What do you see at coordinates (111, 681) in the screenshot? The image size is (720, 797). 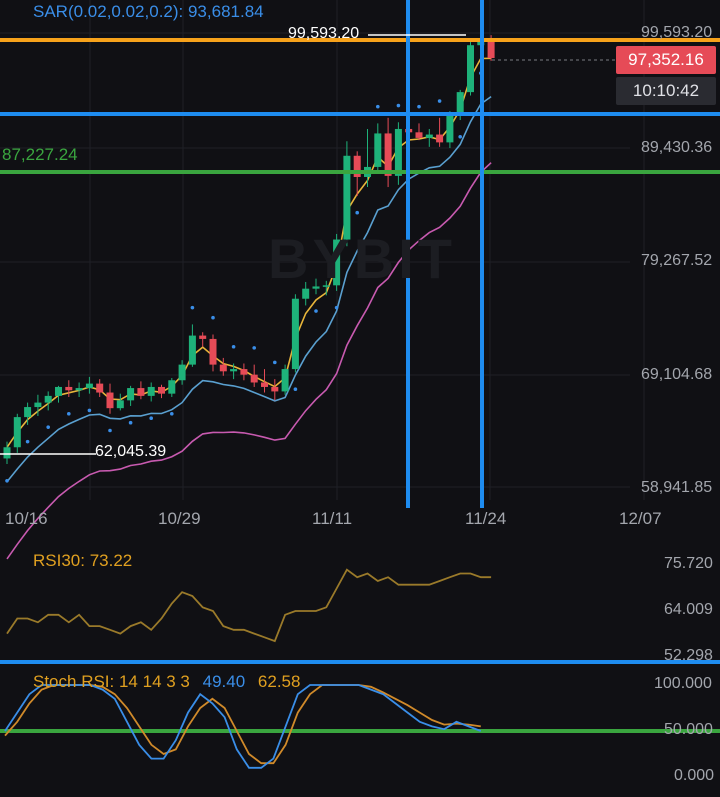 I see `stoch-rsi-params: Stoch RSI: 14 14 3 3` at bounding box center [111, 681].